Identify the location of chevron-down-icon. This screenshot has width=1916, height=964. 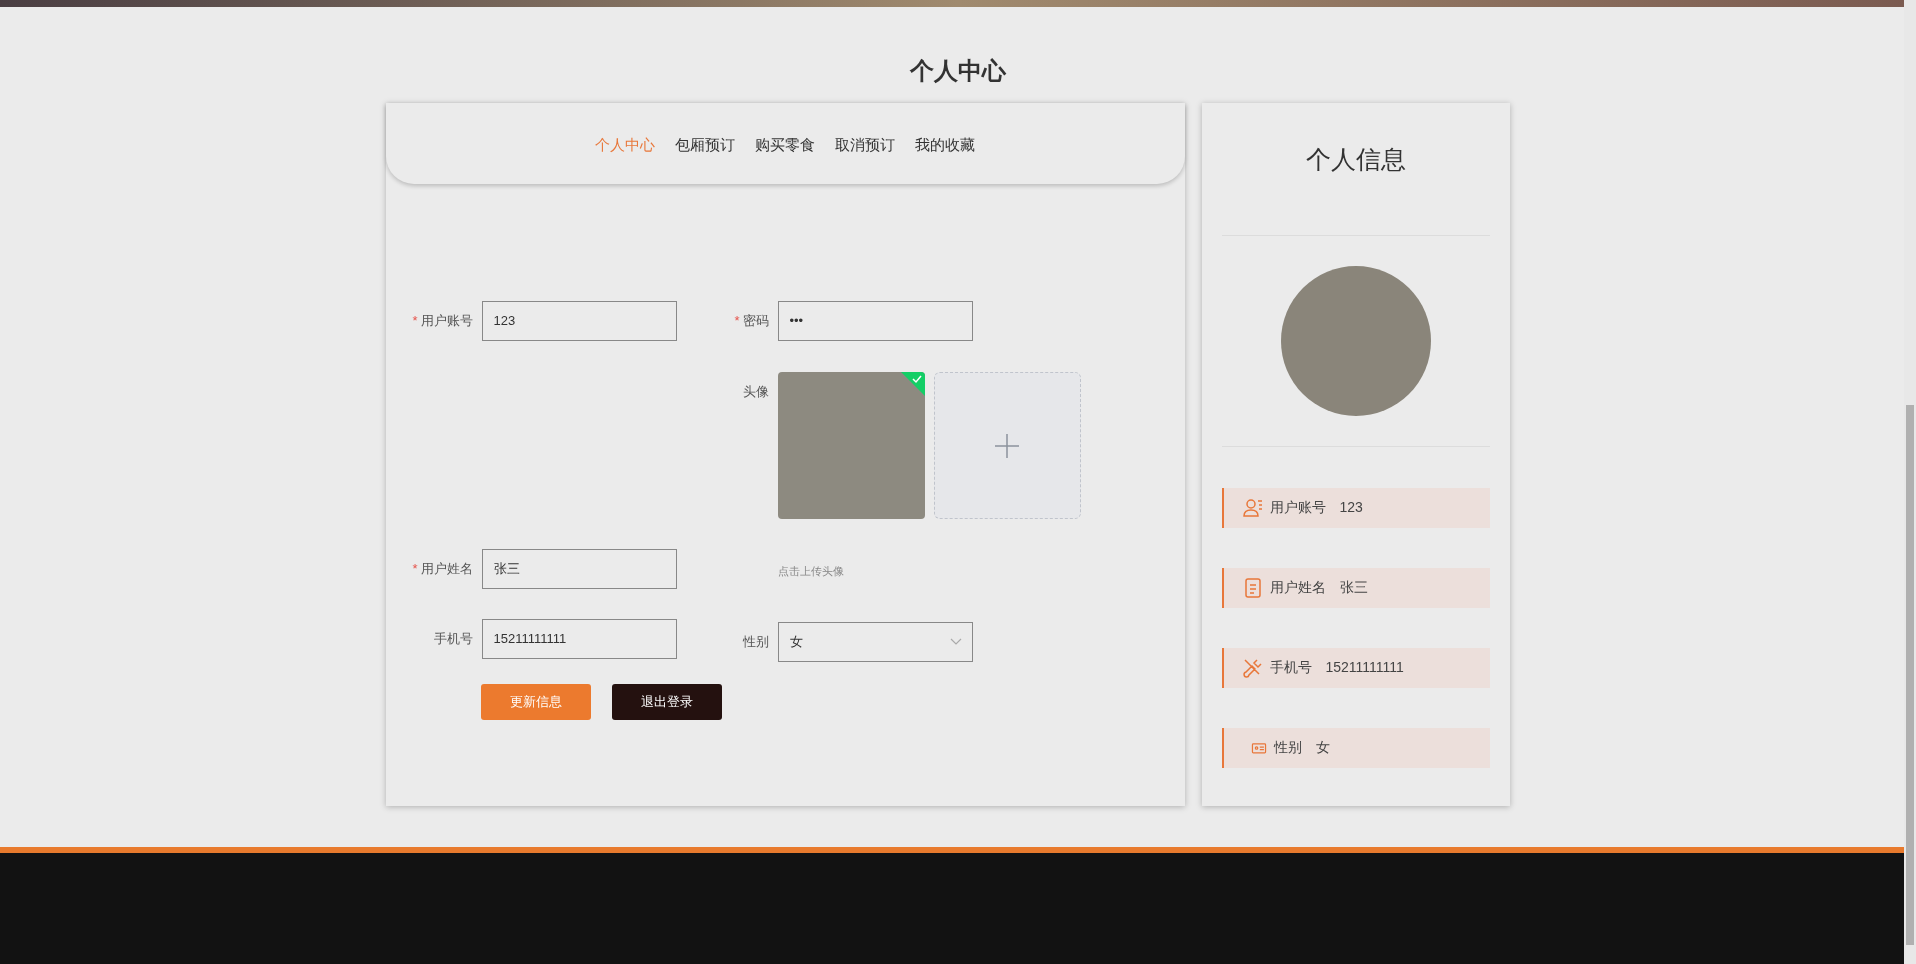
(955, 641).